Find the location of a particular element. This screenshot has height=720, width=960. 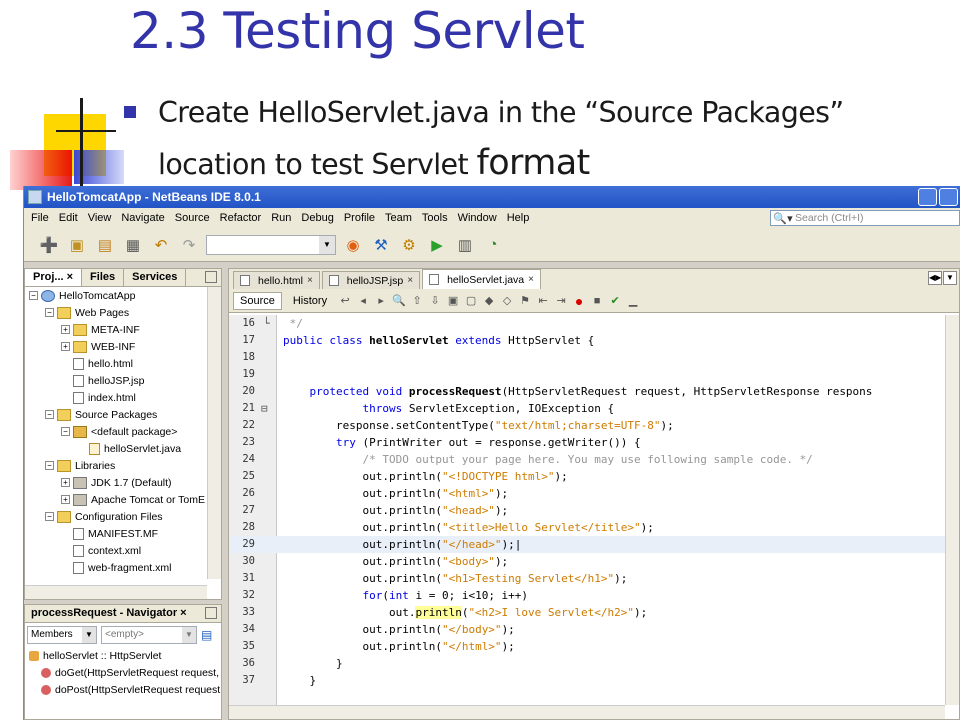

clean-build-icon: ⚒ is located at coordinates (381, 245).